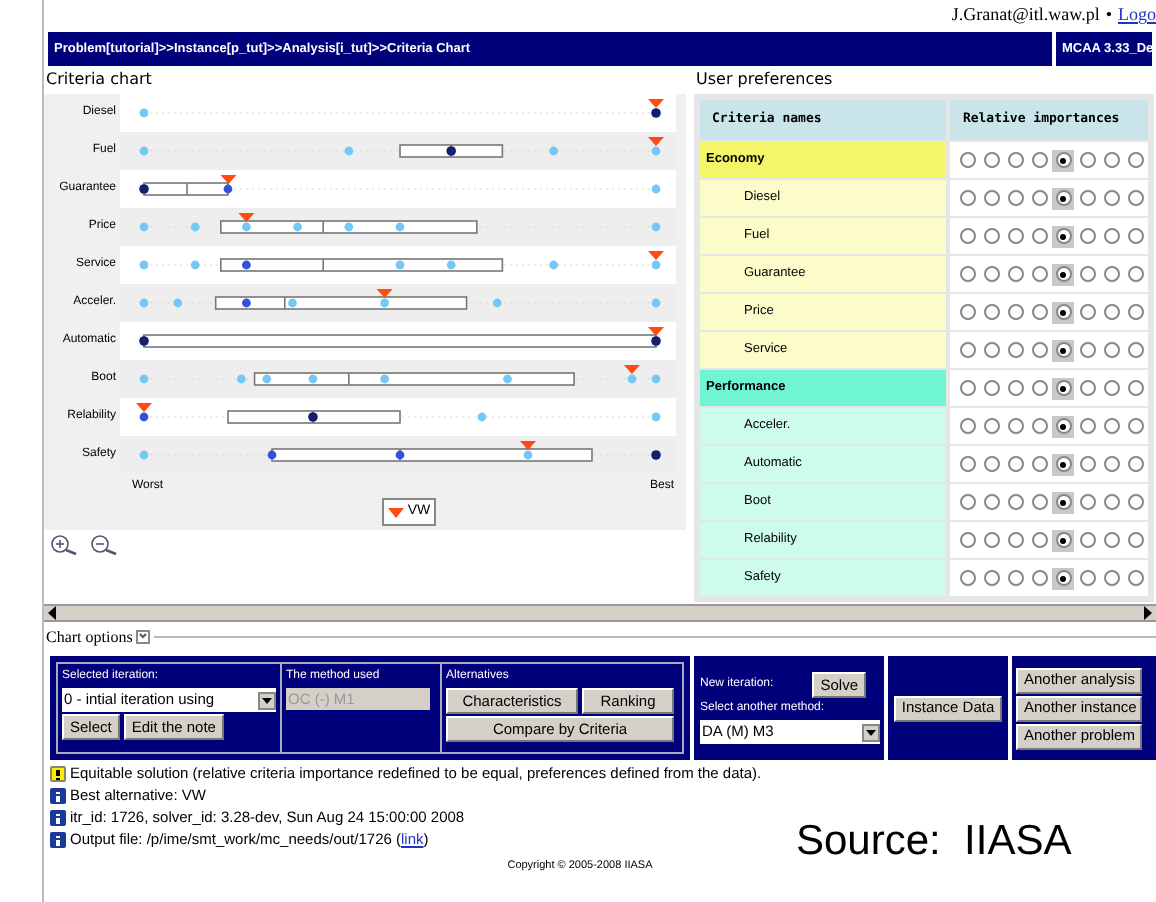  Describe the element at coordinates (52, 613) in the screenshot. I see `scroll-left-icon` at that location.